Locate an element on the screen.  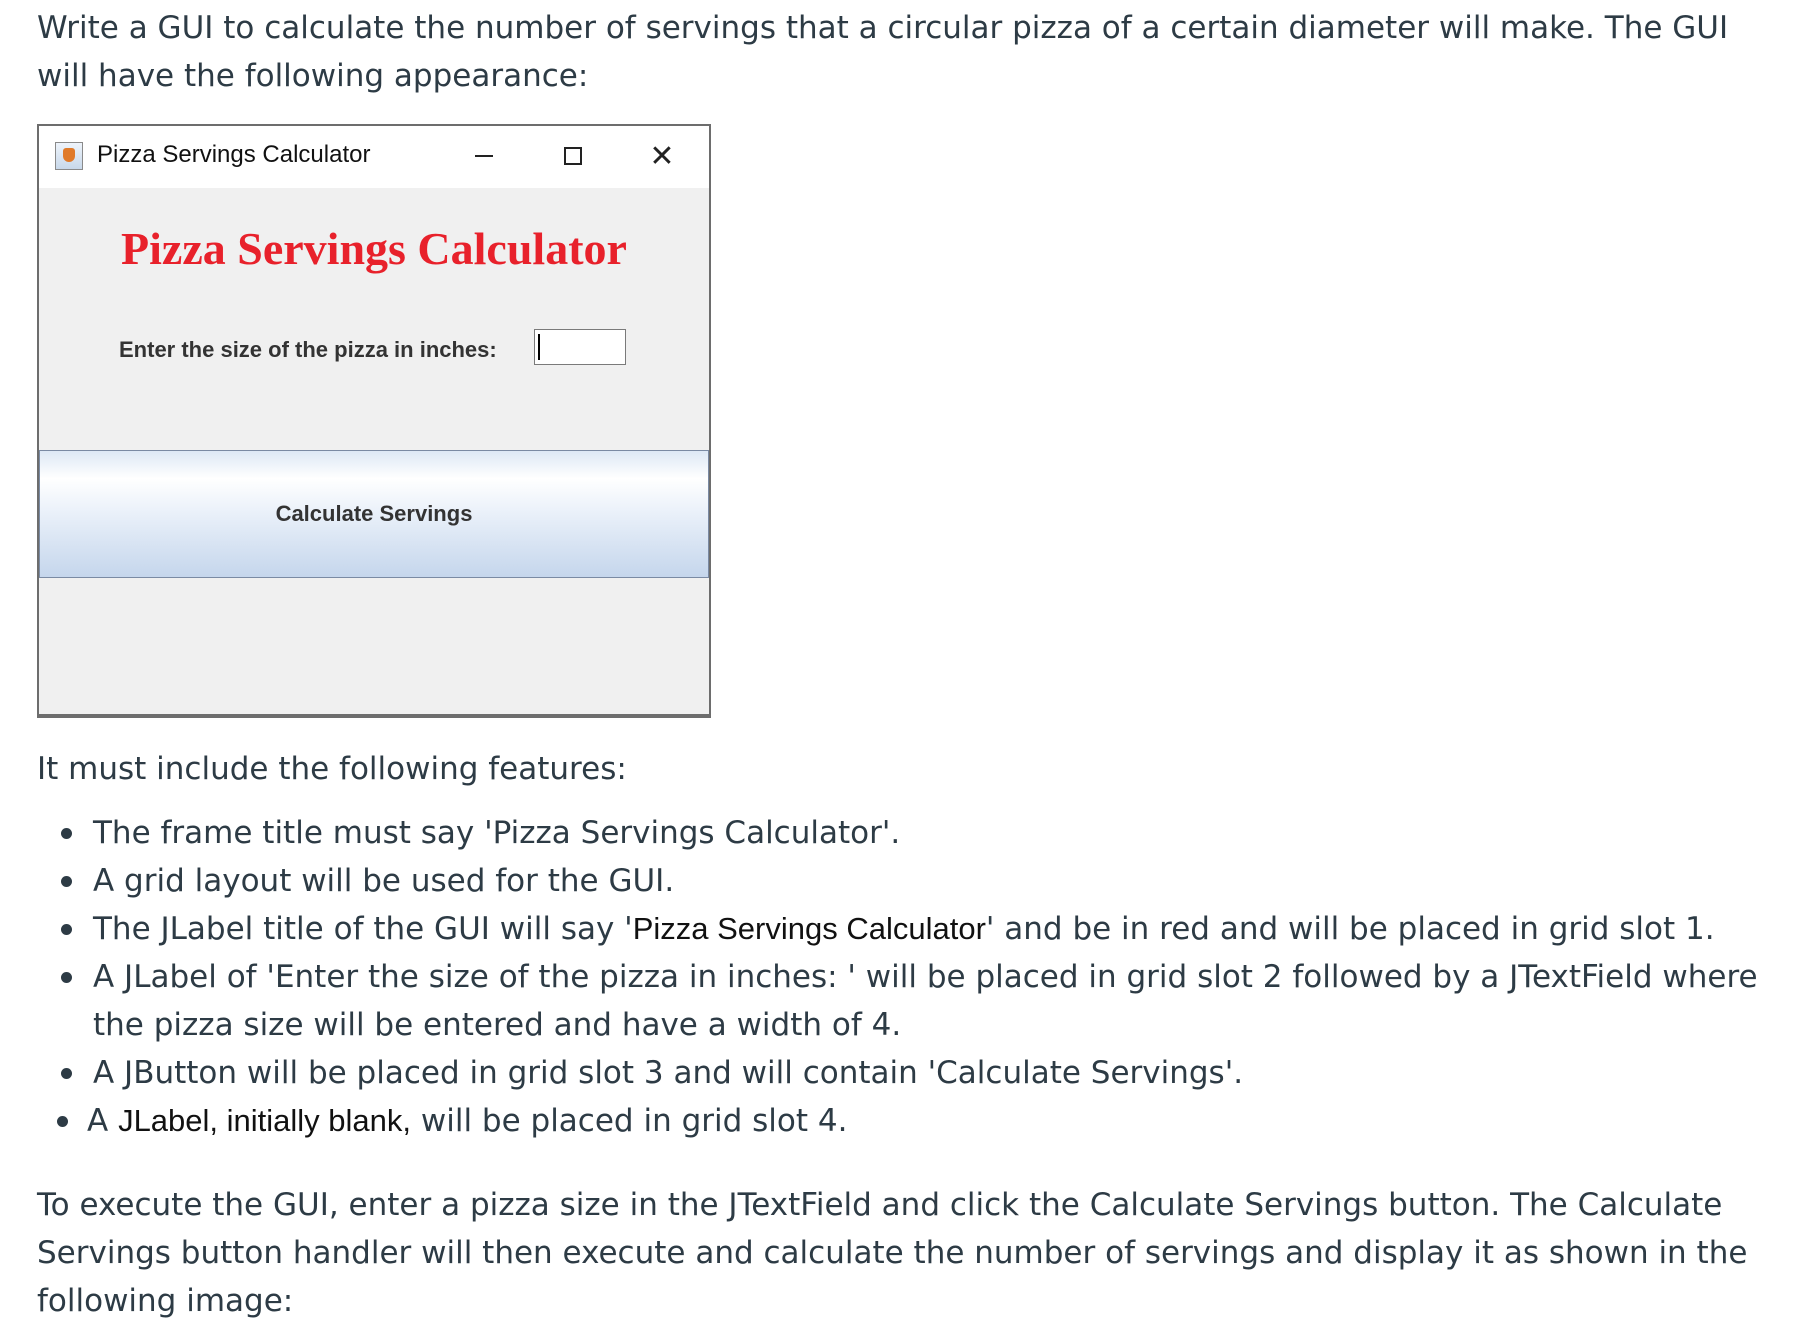
close-button: ✕ is located at coordinates (662, 156).